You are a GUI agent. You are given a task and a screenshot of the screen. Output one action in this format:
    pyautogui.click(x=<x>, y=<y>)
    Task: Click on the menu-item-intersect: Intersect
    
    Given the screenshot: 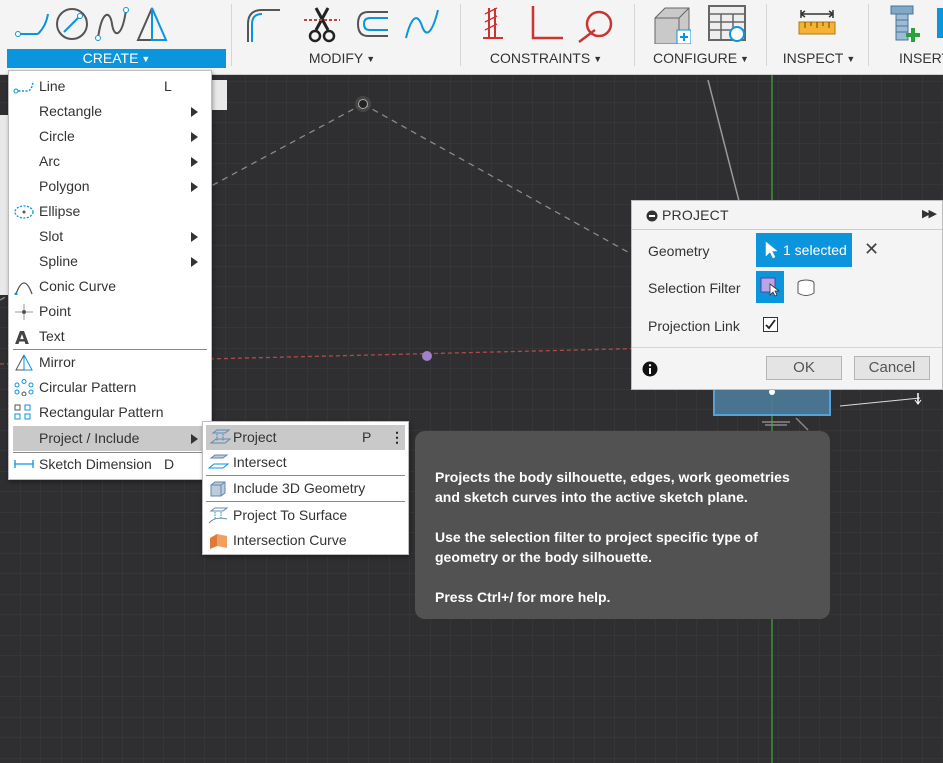 What is the action you would take?
    pyautogui.click(x=305, y=462)
    